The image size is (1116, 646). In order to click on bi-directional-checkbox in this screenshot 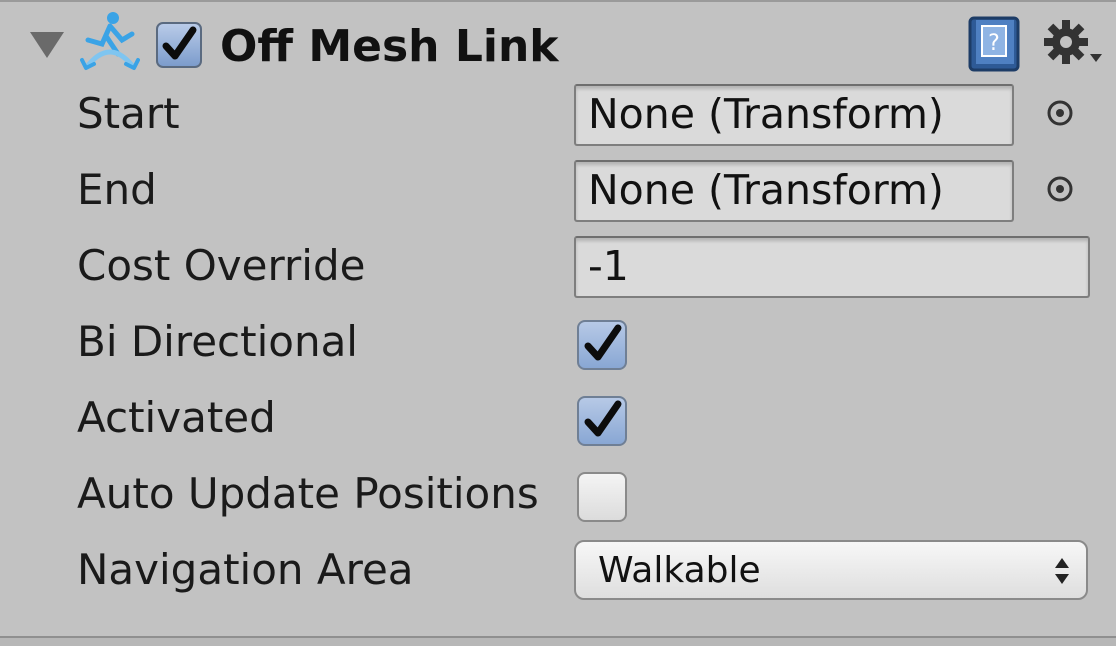, I will do `click(602, 345)`.